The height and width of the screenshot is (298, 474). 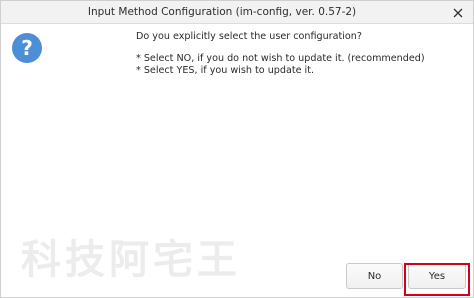 I want to click on close-button, so click(x=458, y=12).